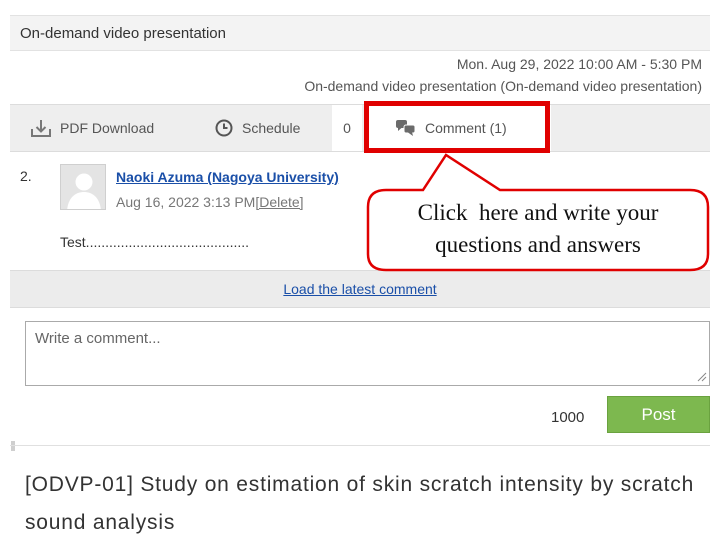  I want to click on session-date-time: Mon. Aug 29, 2022 10:00 AM - 5:30 PM, so click(579, 64).